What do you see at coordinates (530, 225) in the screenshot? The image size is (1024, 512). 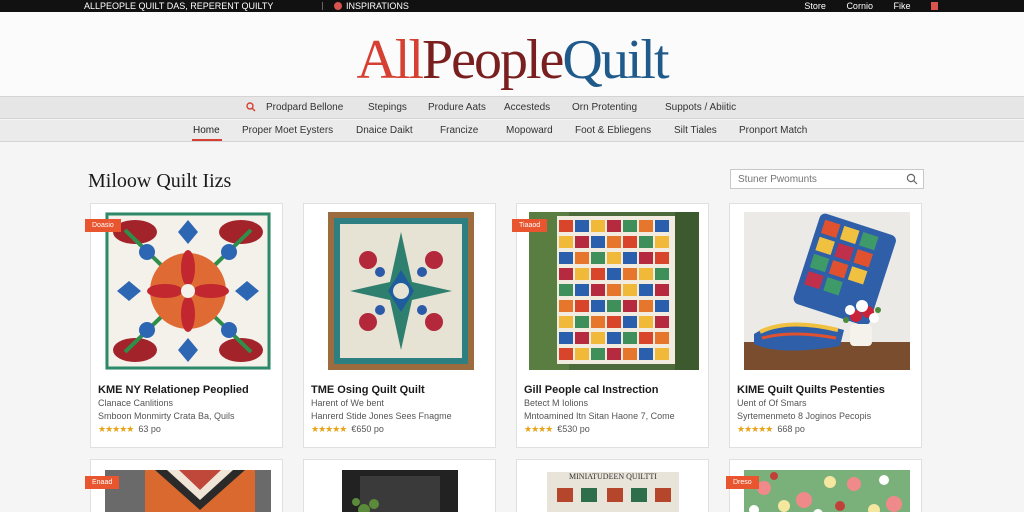 I see `product-badge: Tiaaod` at bounding box center [530, 225].